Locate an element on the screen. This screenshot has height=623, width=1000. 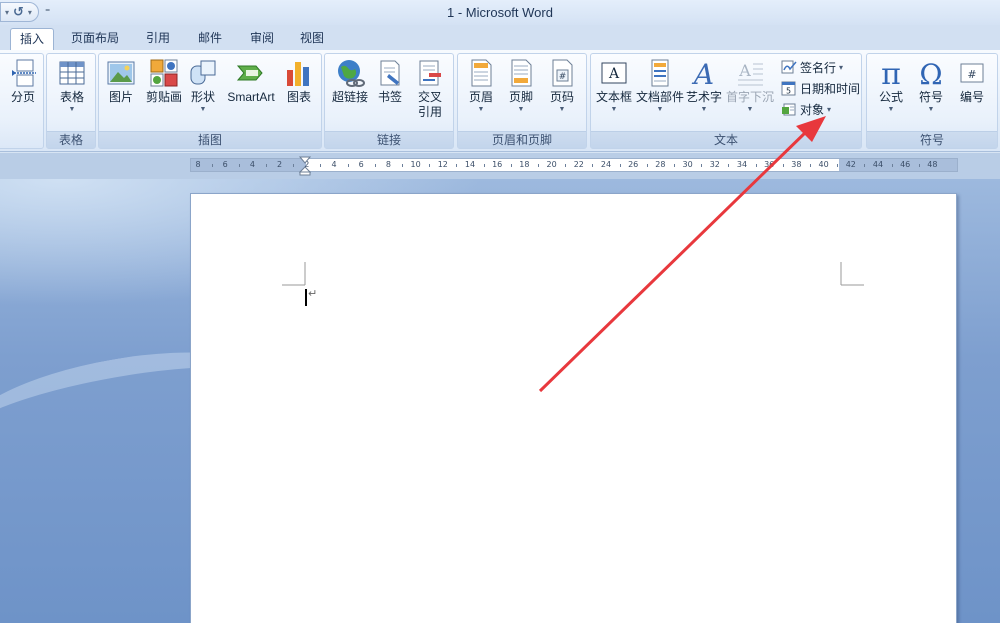
group-illustrations: 图片 剪贴画 形状 ▼ SmartArt 图表 插图 is located at coordinates (210, 101).